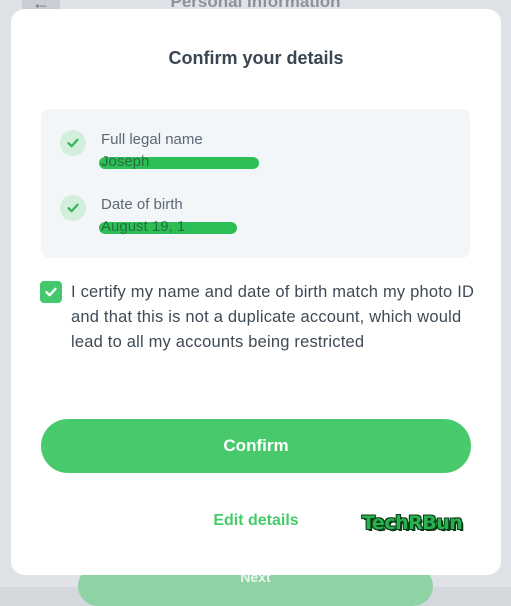  I want to click on detail-row-date-of-birth: Date of birth August 19, 1, so click(255, 217).